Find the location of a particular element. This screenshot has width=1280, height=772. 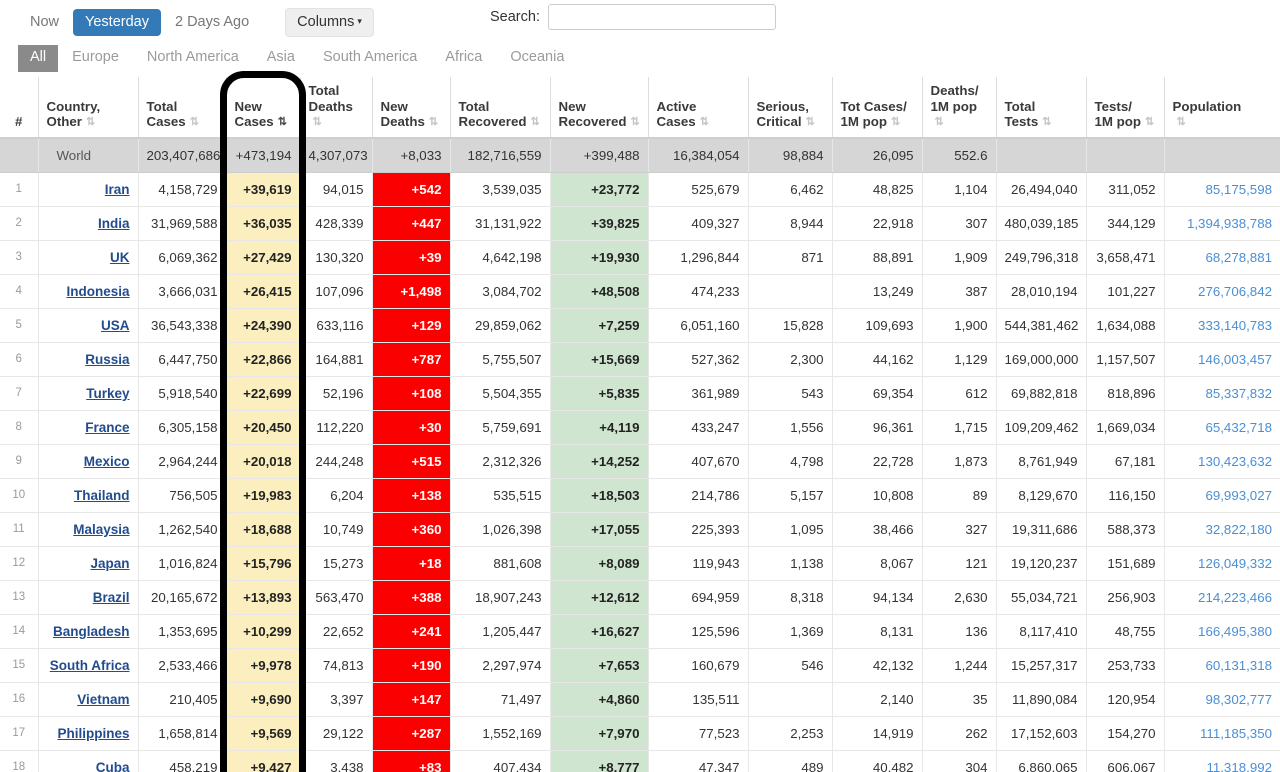

country-link: Japan is located at coordinates (109, 563).